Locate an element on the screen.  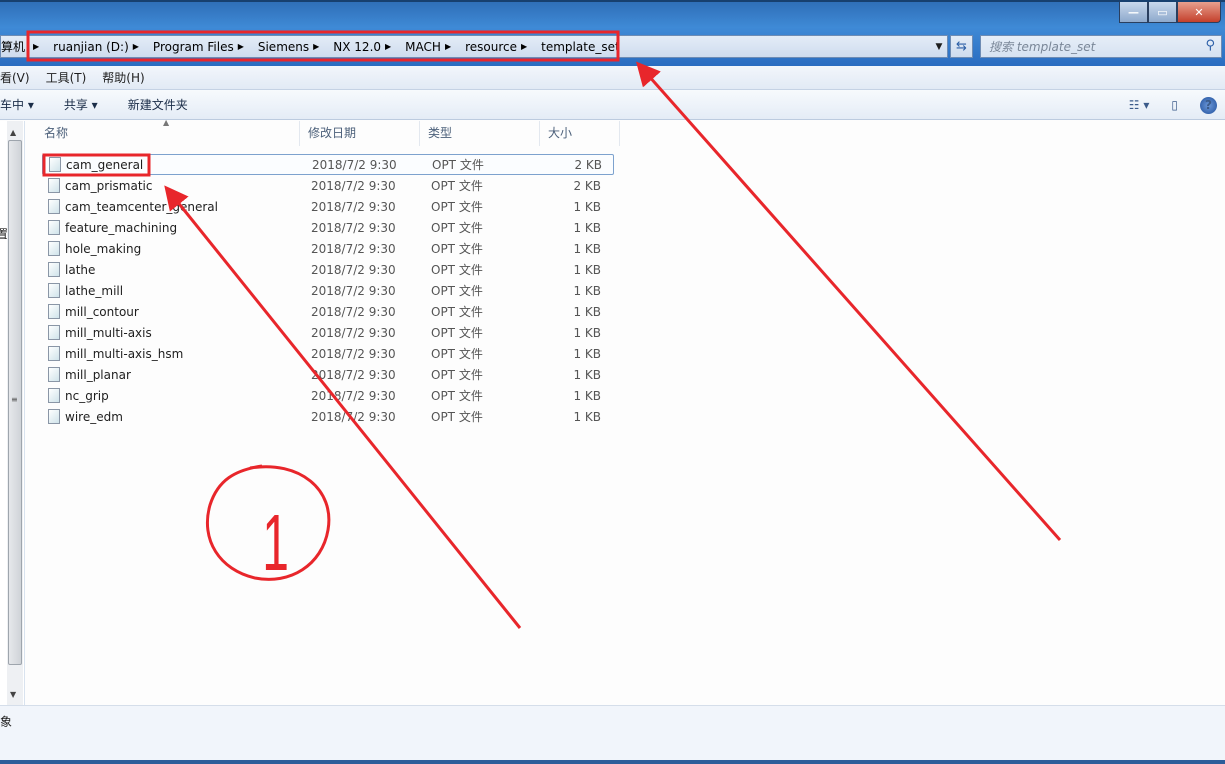
scroll-down-icon: ▼ is located at coordinates (13, 694).